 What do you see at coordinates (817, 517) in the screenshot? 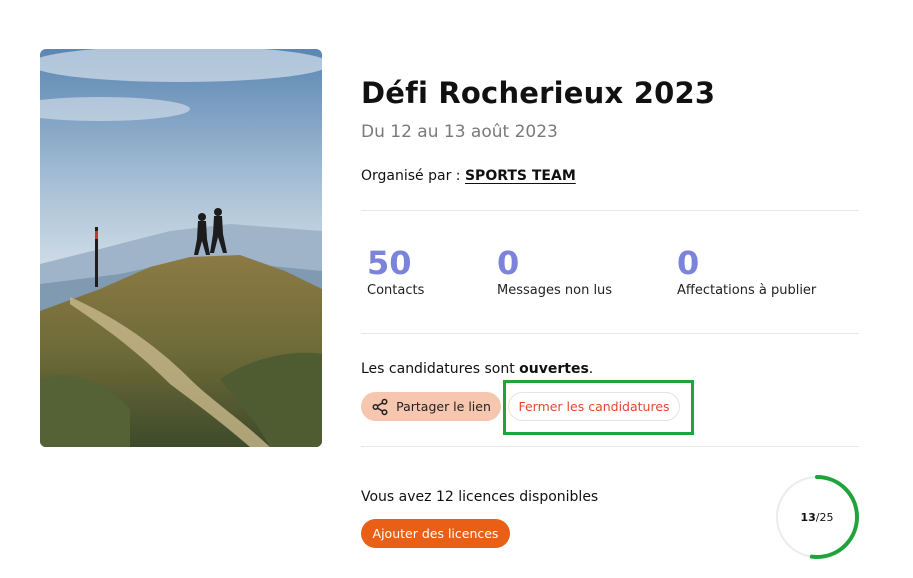
I see `licences-usage: 13/25` at bounding box center [817, 517].